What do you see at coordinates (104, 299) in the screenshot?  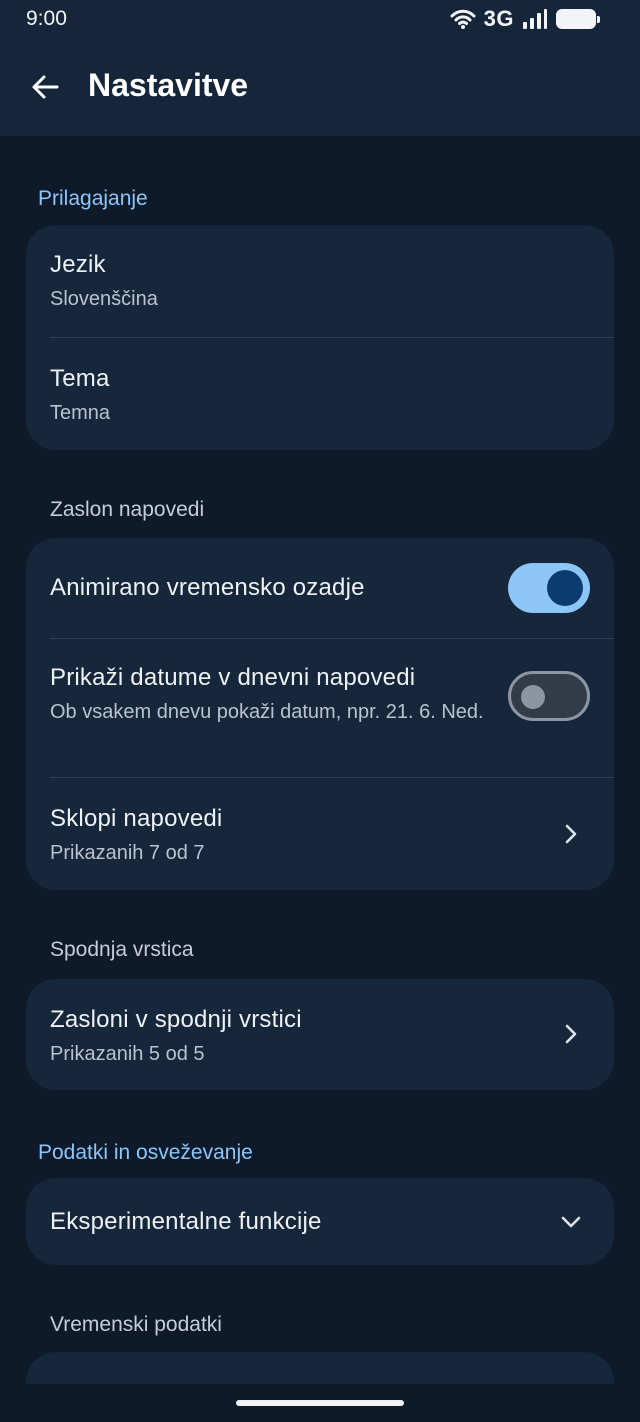 I see `setting-subtitle: Slovenščina` at bounding box center [104, 299].